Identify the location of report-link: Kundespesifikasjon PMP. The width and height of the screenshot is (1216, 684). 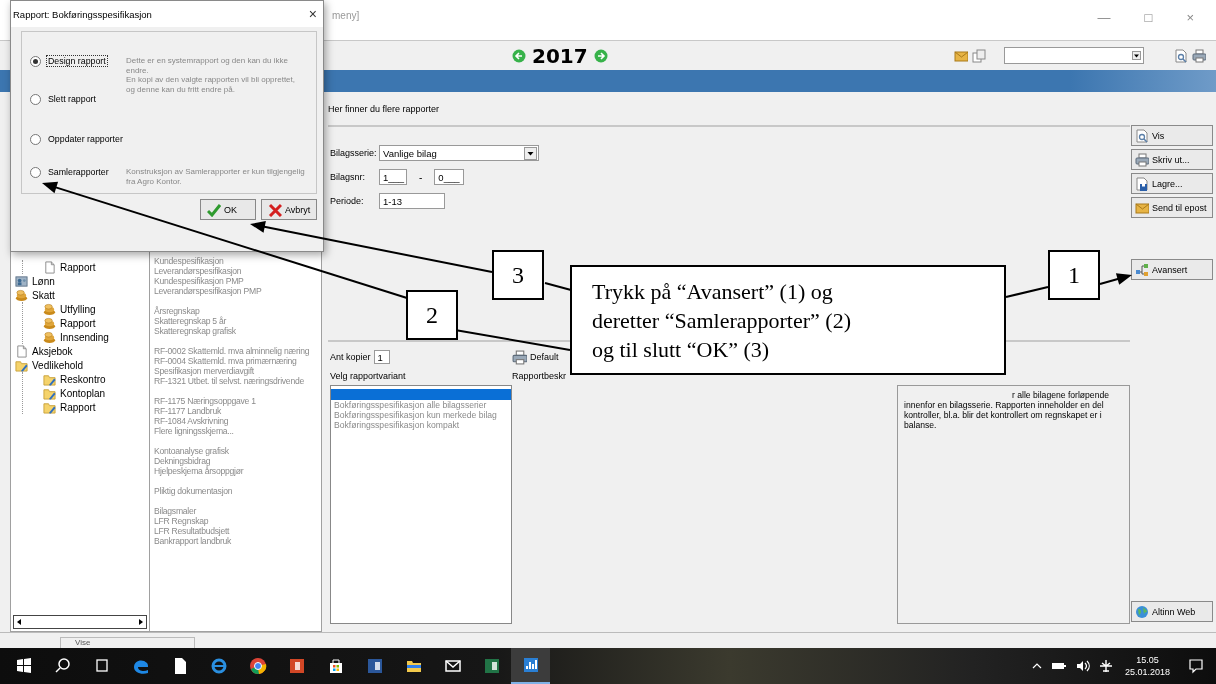
(199, 281).